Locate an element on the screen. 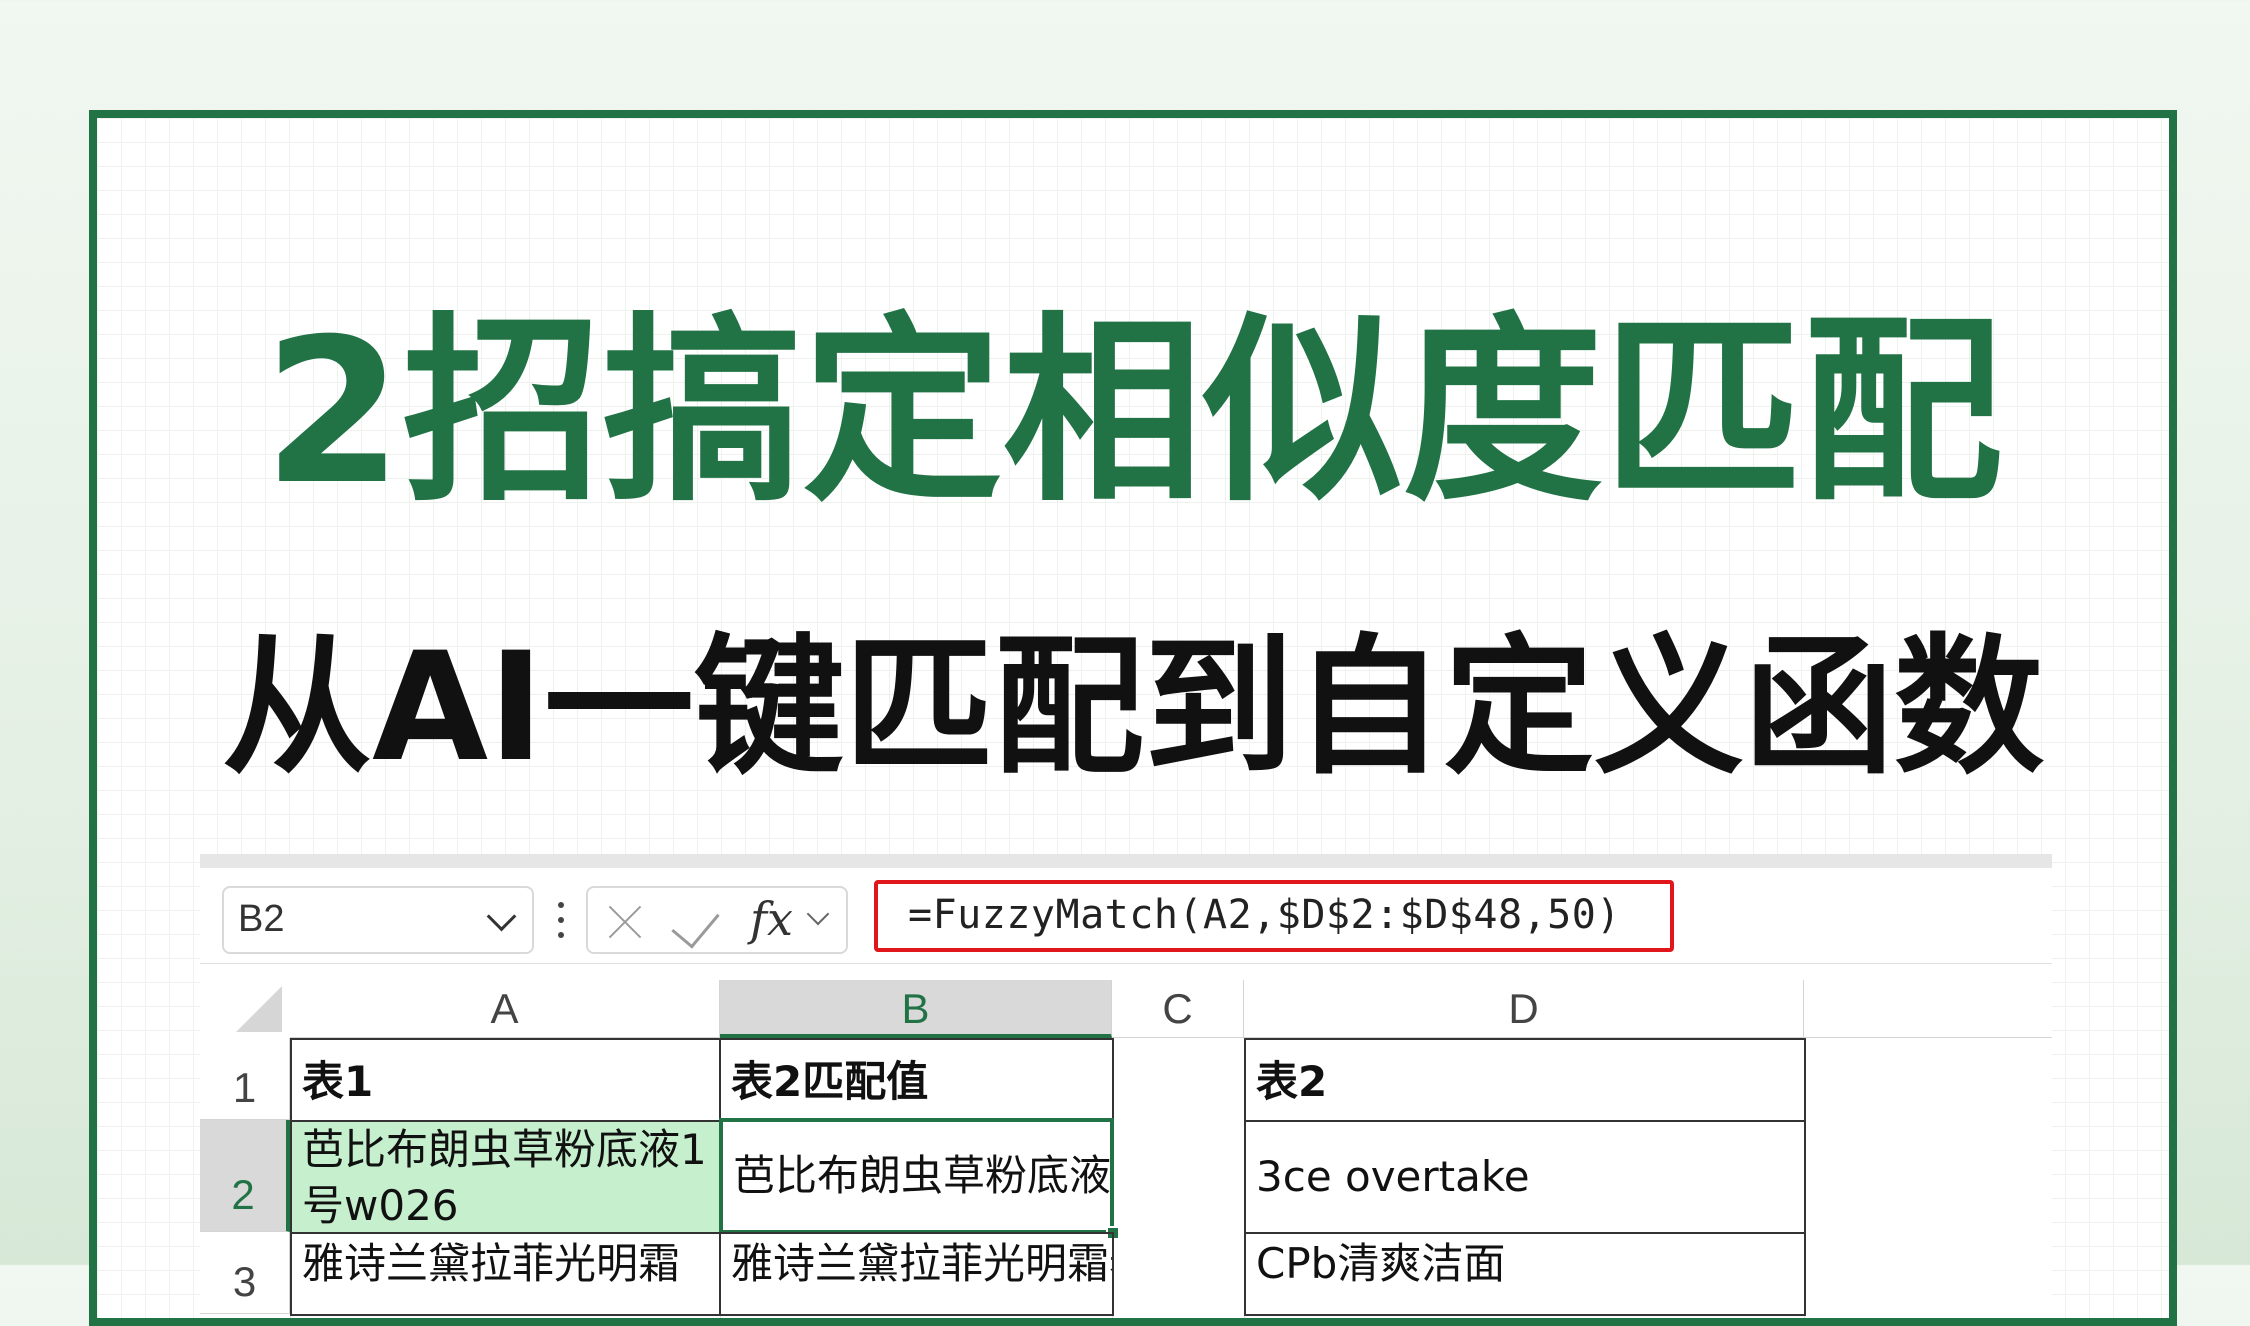 The image size is (2250, 1326). ribbon-edge is located at coordinates (1126, 861).